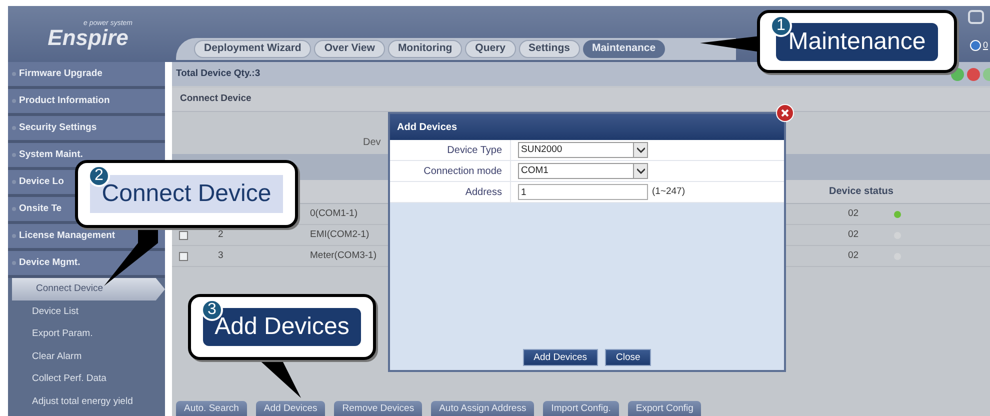 The width and height of the screenshot is (990, 416). What do you see at coordinates (60, 73) in the screenshot?
I see `sidebar-label: Firmware Upgrade` at bounding box center [60, 73].